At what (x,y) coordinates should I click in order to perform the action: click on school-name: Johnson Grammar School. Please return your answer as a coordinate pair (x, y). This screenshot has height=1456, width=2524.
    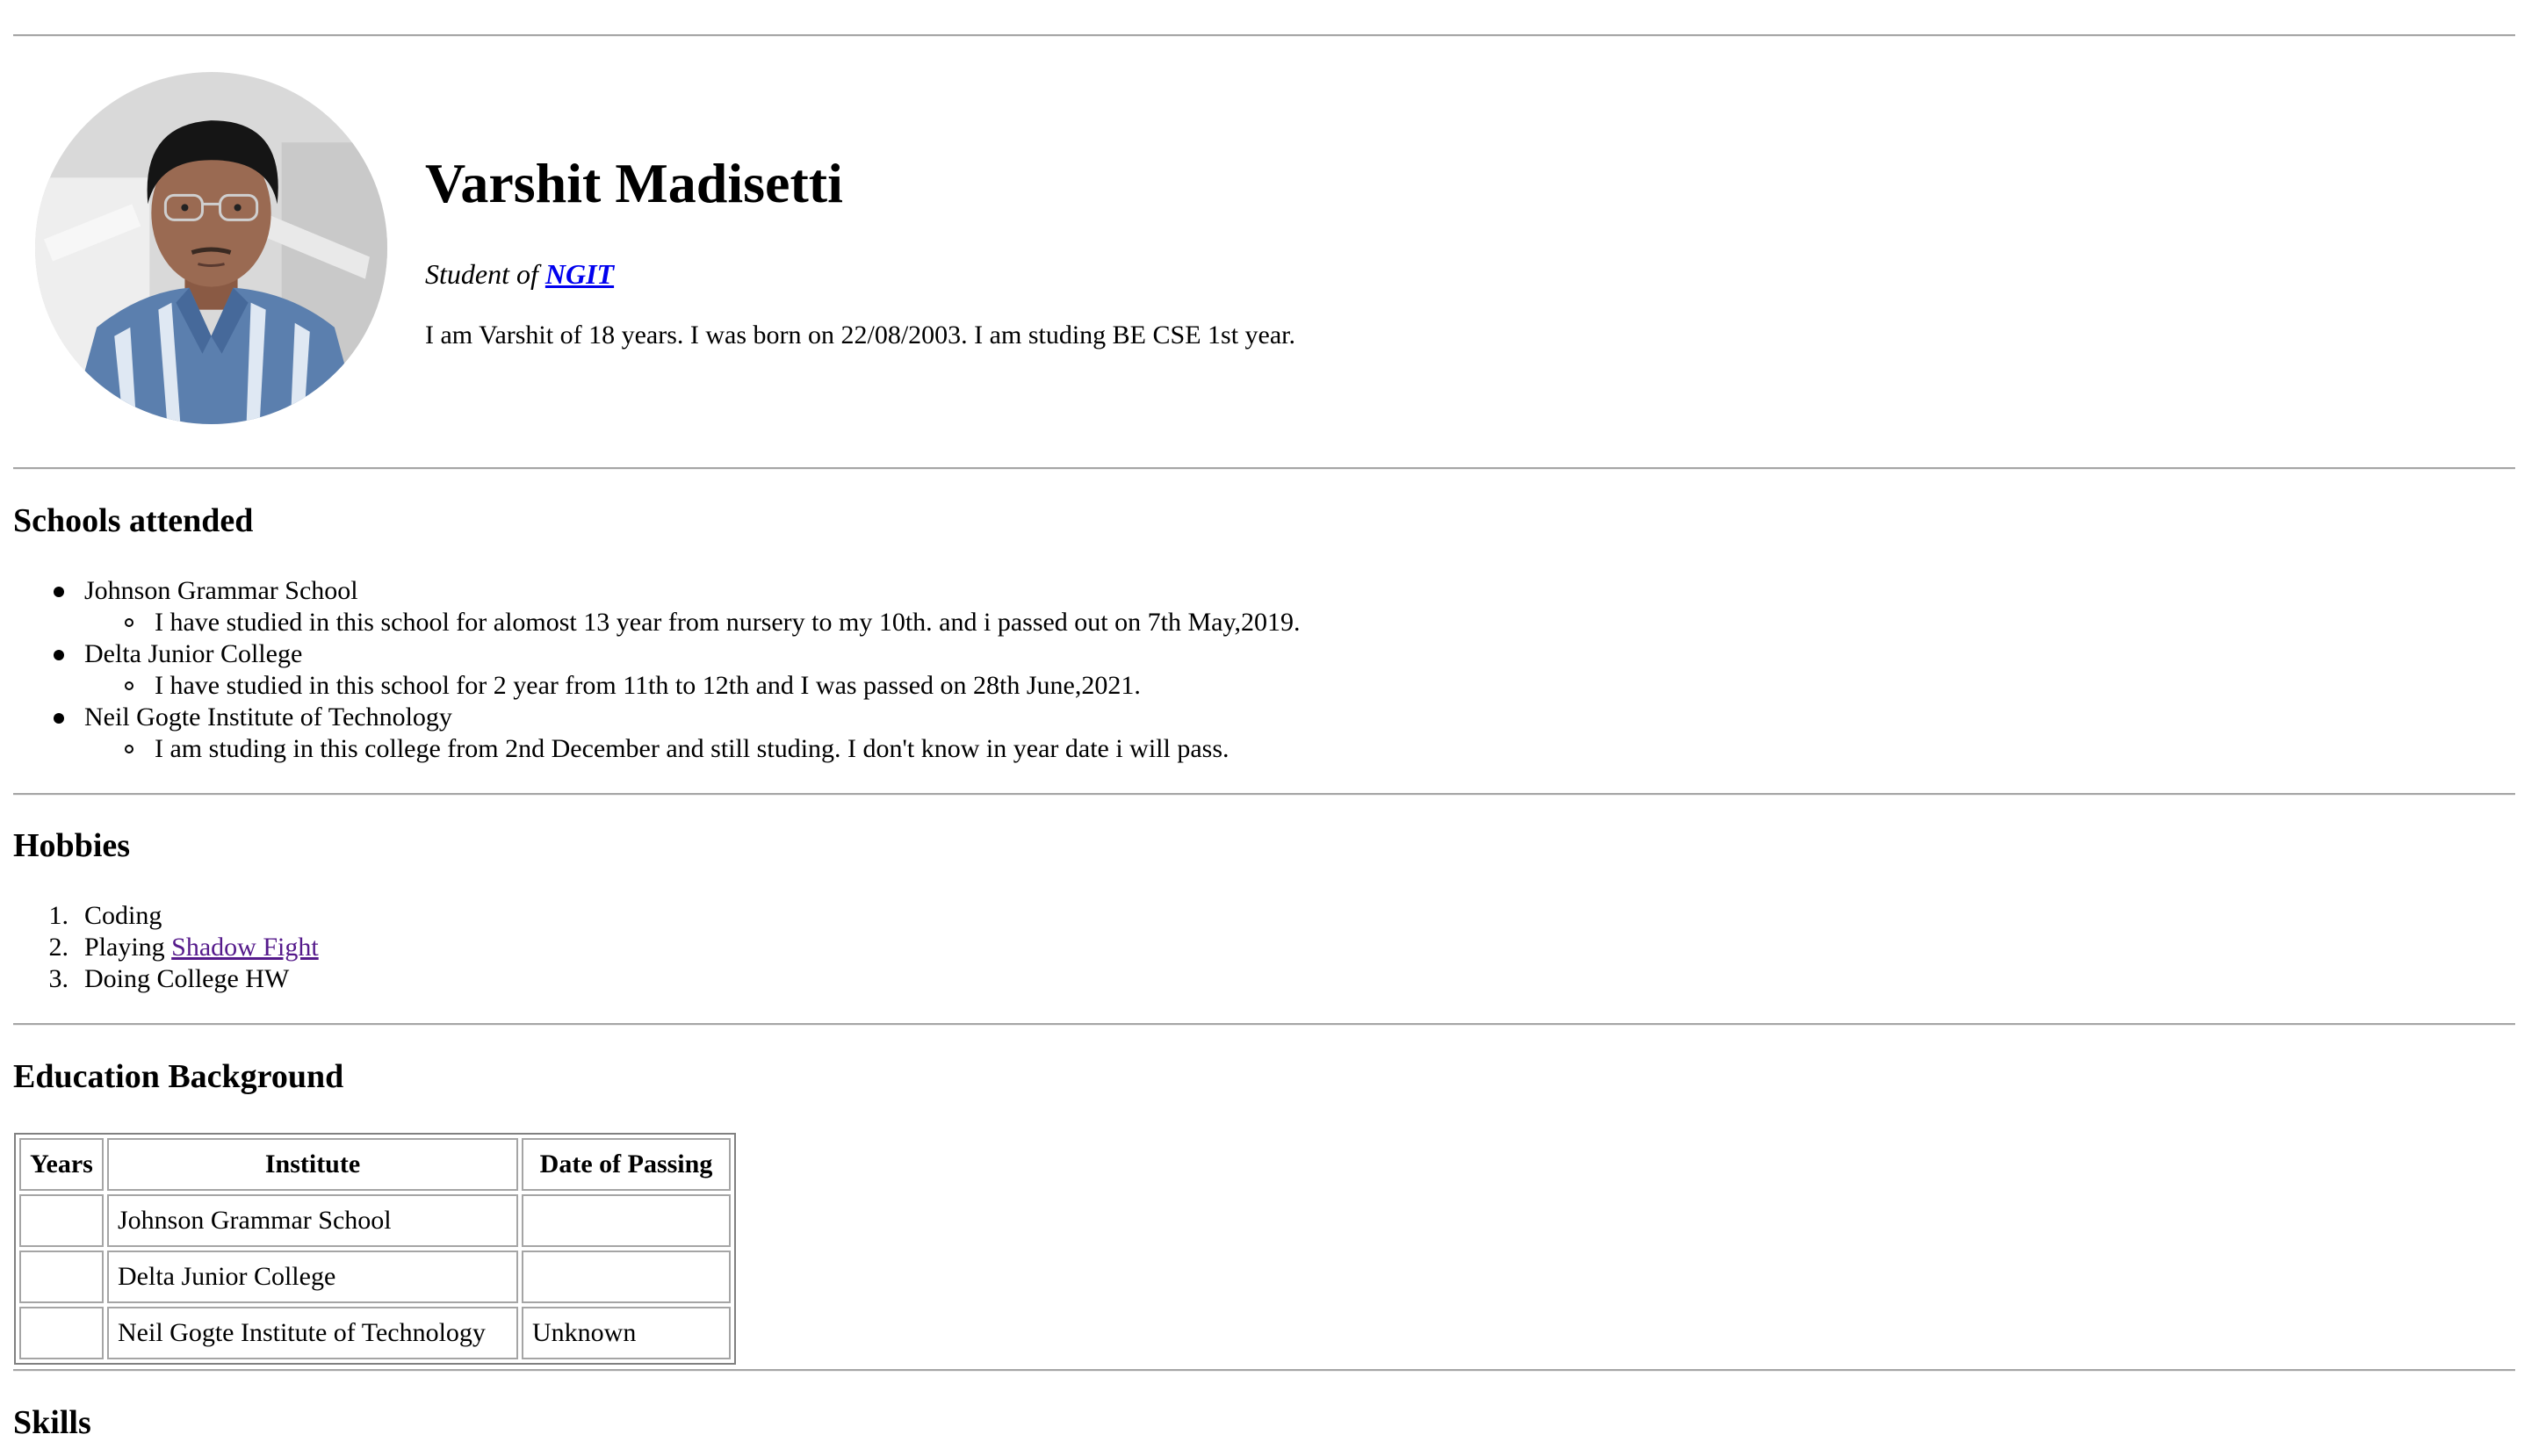
    Looking at the image, I should click on (221, 590).